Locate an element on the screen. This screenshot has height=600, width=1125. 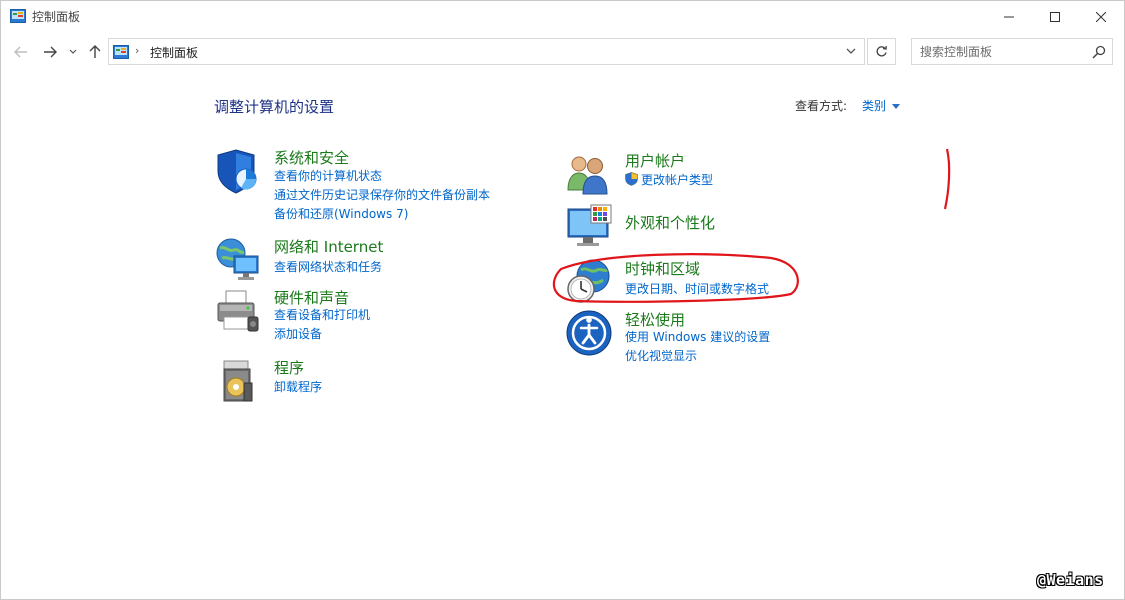
close-icon is located at coordinates (1101, 16).